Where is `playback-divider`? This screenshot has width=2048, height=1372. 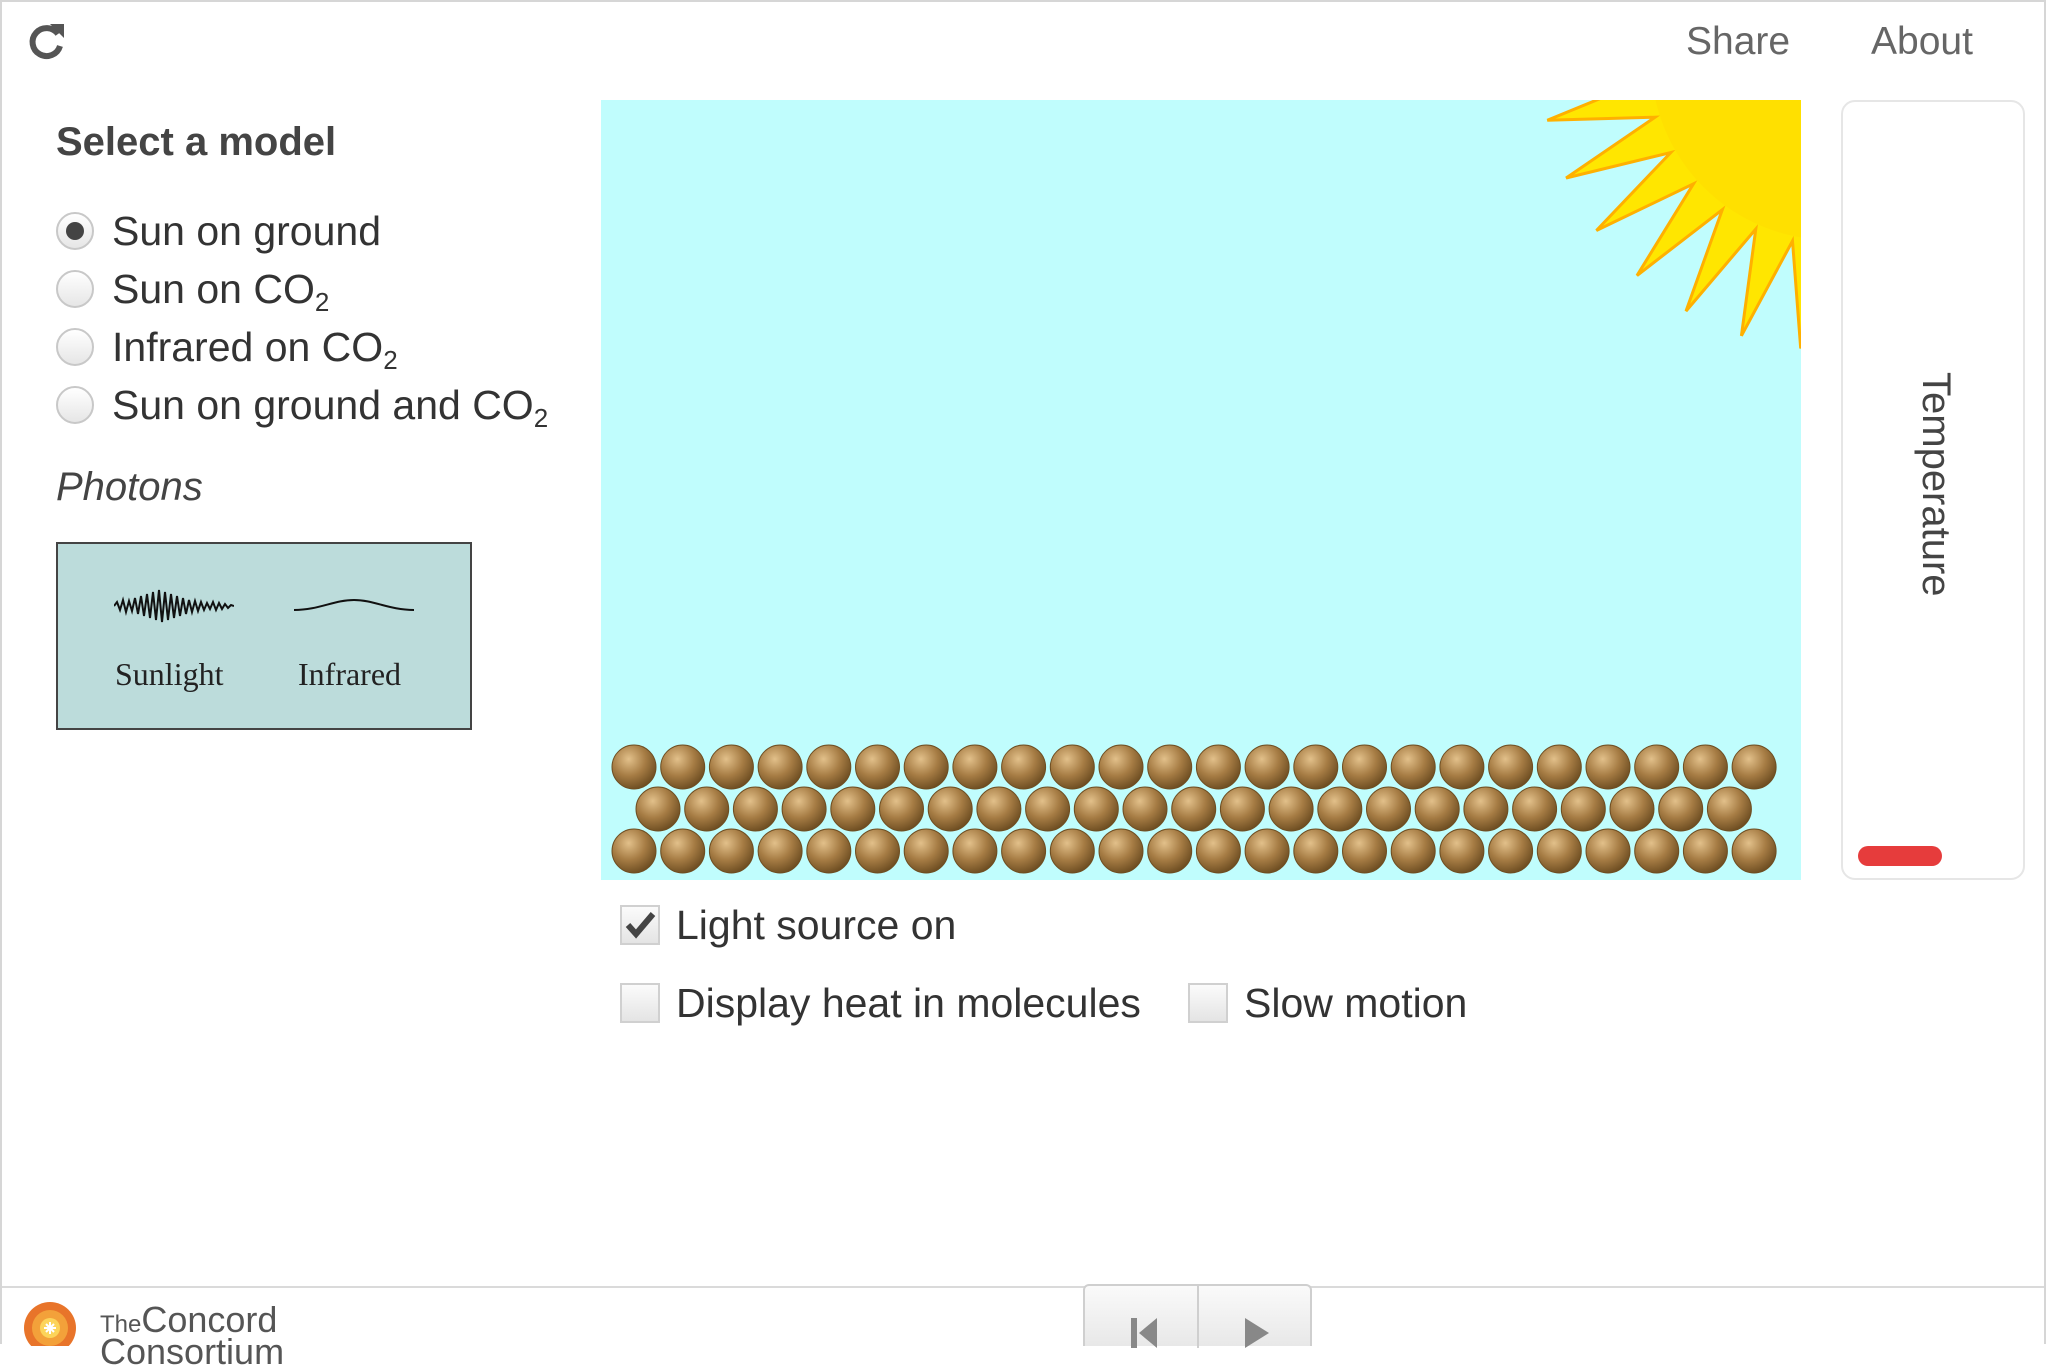
playback-divider is located at coordinates (1198, 1317).